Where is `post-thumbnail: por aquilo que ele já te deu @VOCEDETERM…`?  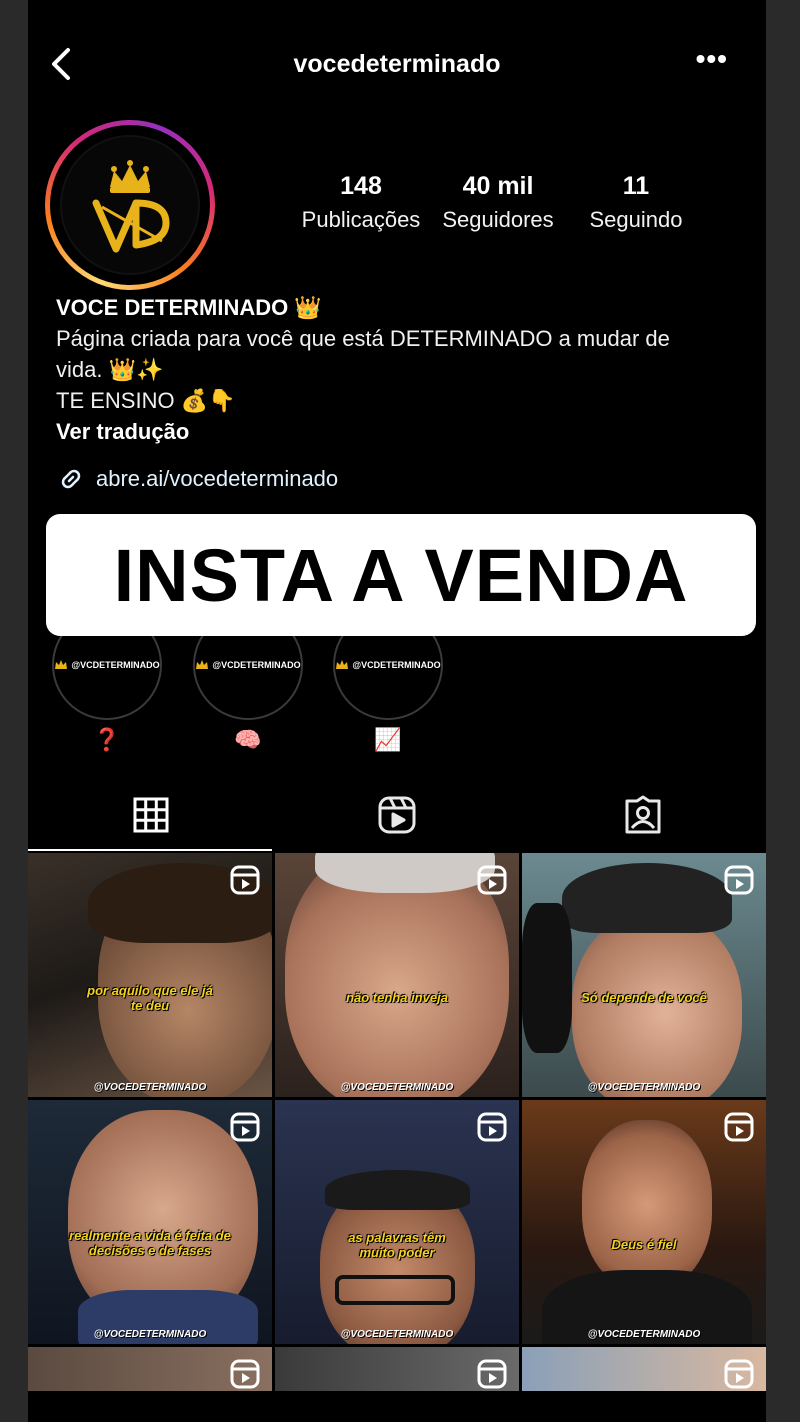
post-thumbnail: por aquilo que ele já te deu @VOCEDETERM… is located at coordinates (150, 975).